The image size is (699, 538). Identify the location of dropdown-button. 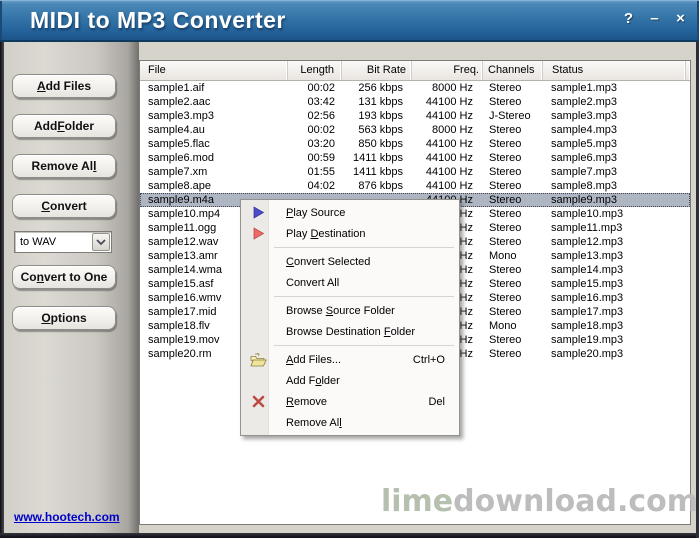
(101, 242).